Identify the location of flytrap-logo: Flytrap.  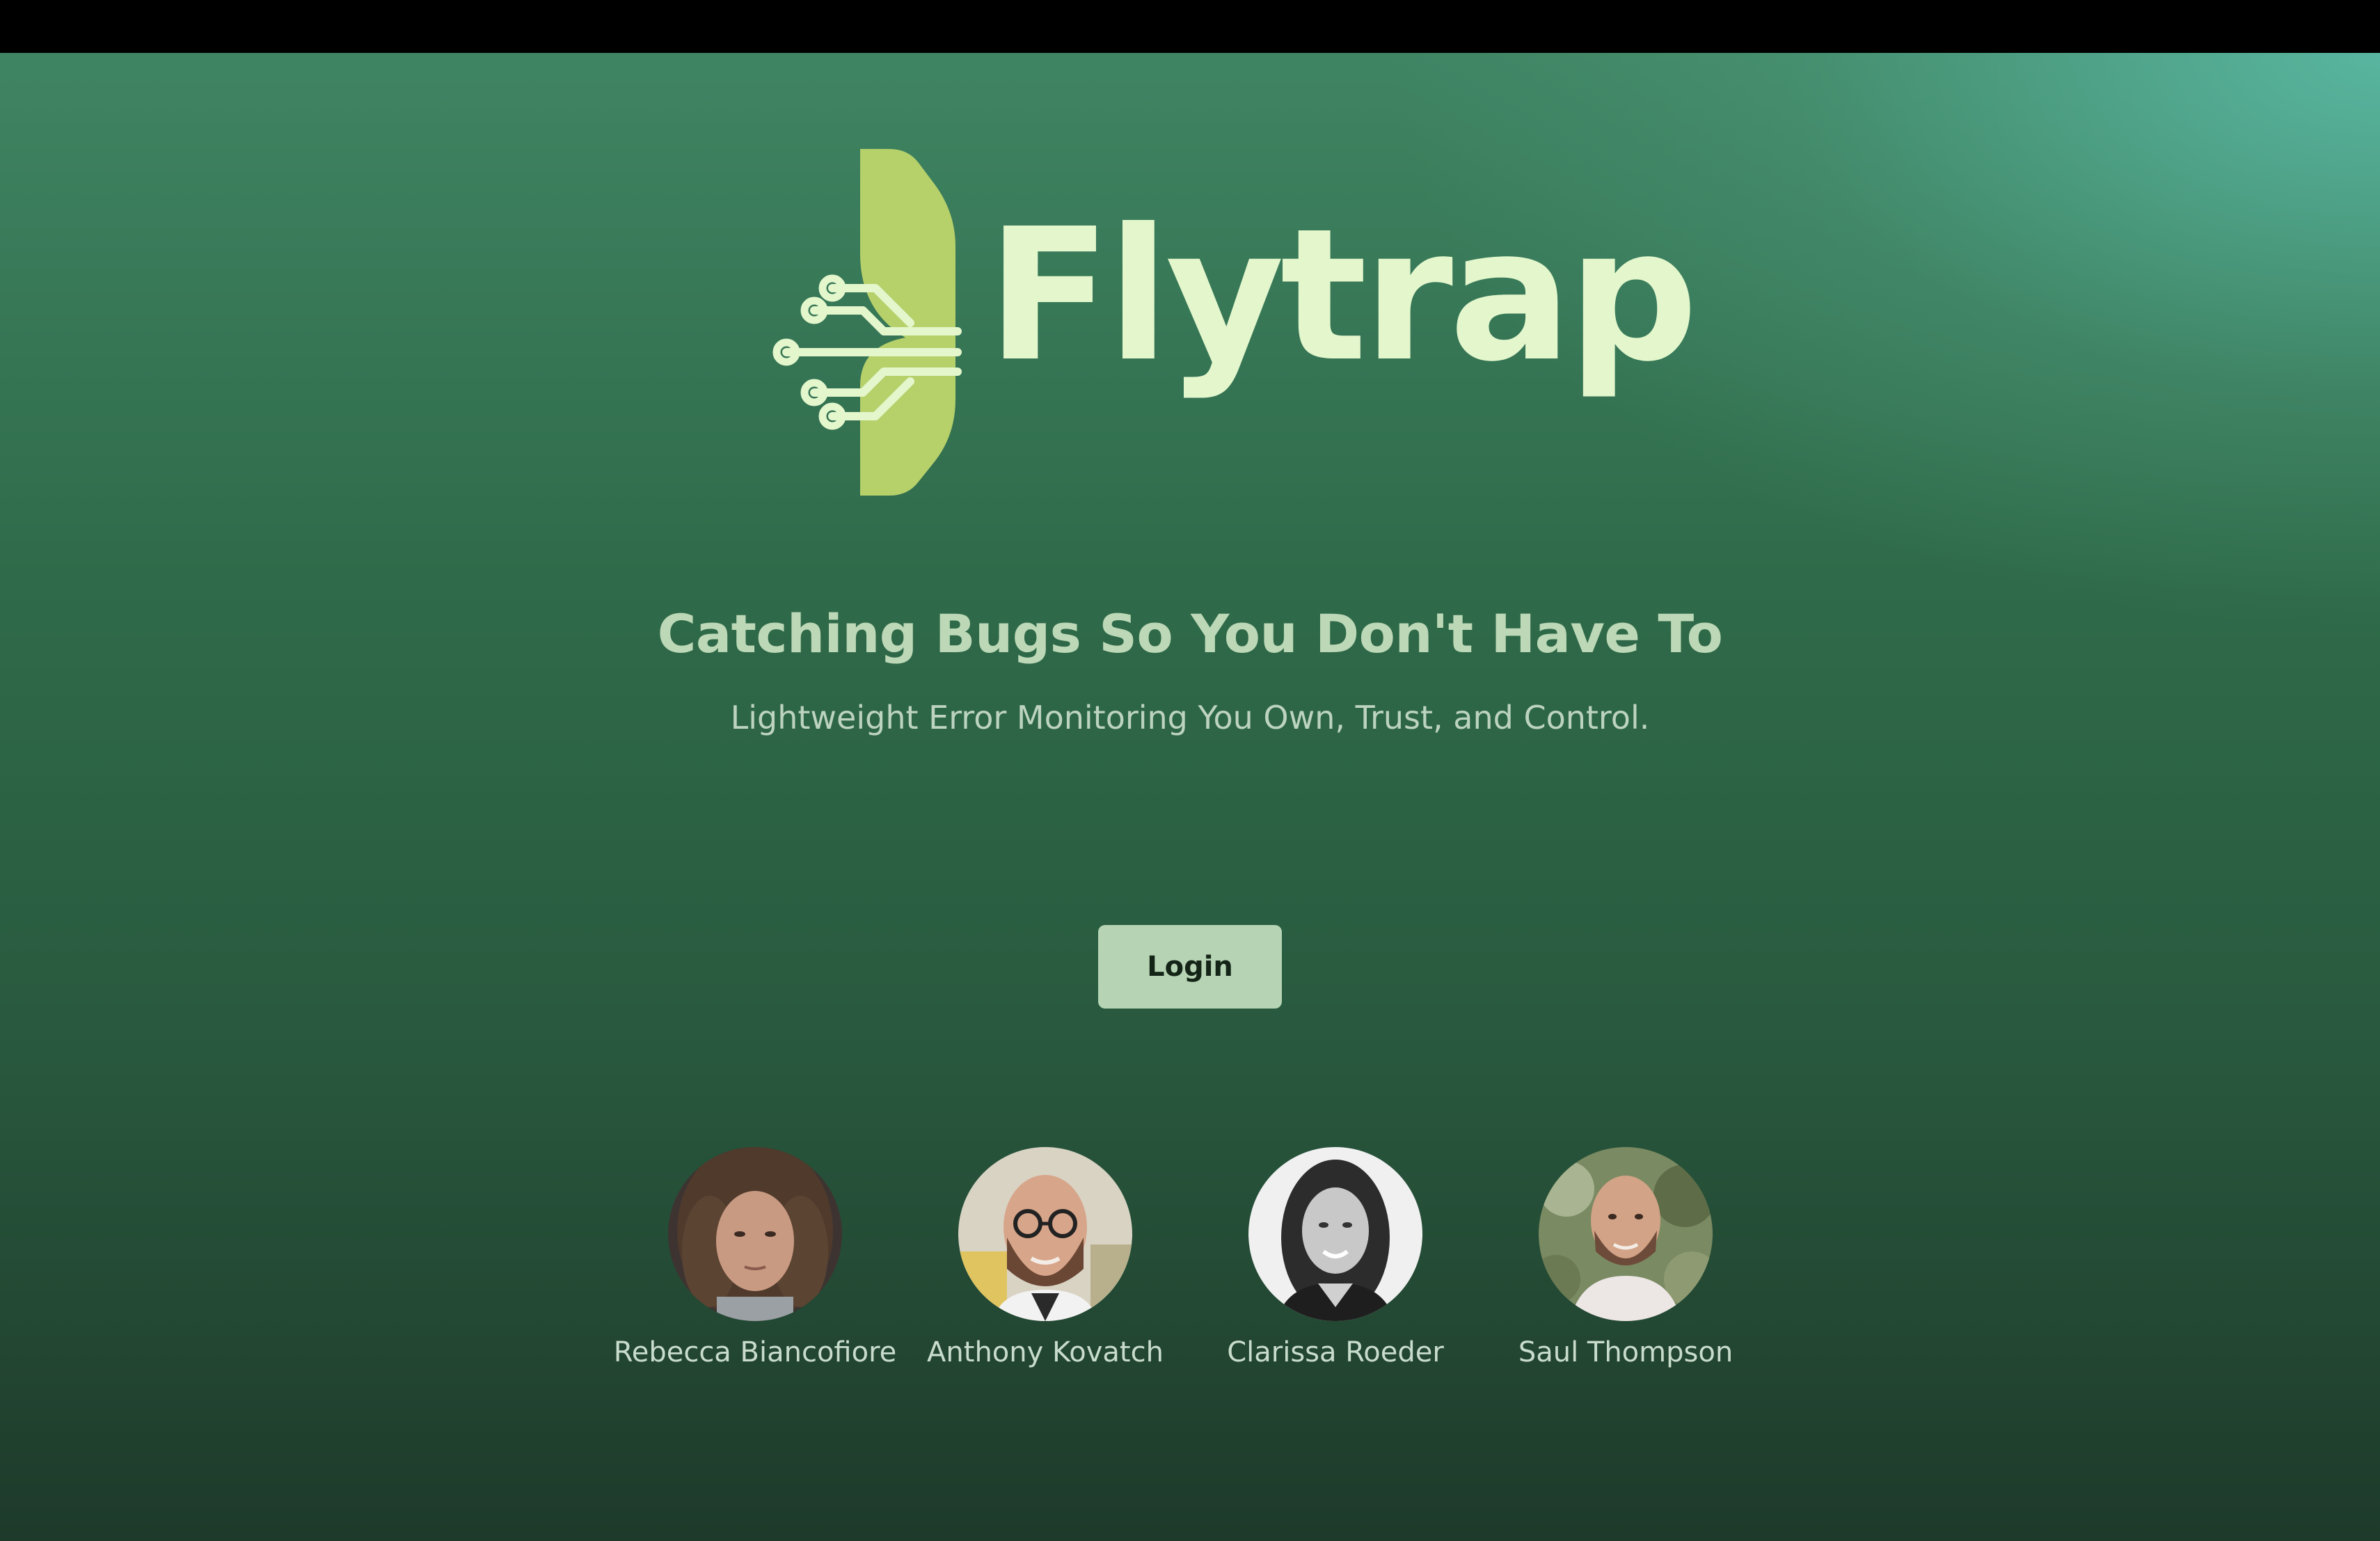
(1234, 323).